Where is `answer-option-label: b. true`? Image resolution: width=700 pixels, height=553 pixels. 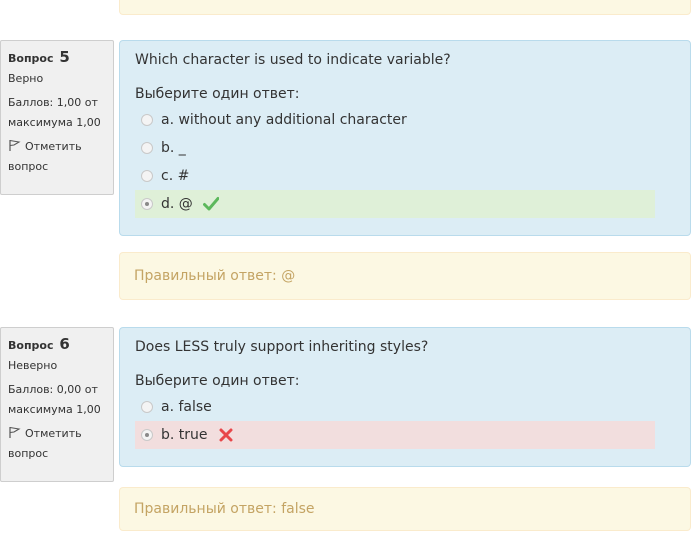
answer-option-label: b. true is located at coordinates (184, 435).